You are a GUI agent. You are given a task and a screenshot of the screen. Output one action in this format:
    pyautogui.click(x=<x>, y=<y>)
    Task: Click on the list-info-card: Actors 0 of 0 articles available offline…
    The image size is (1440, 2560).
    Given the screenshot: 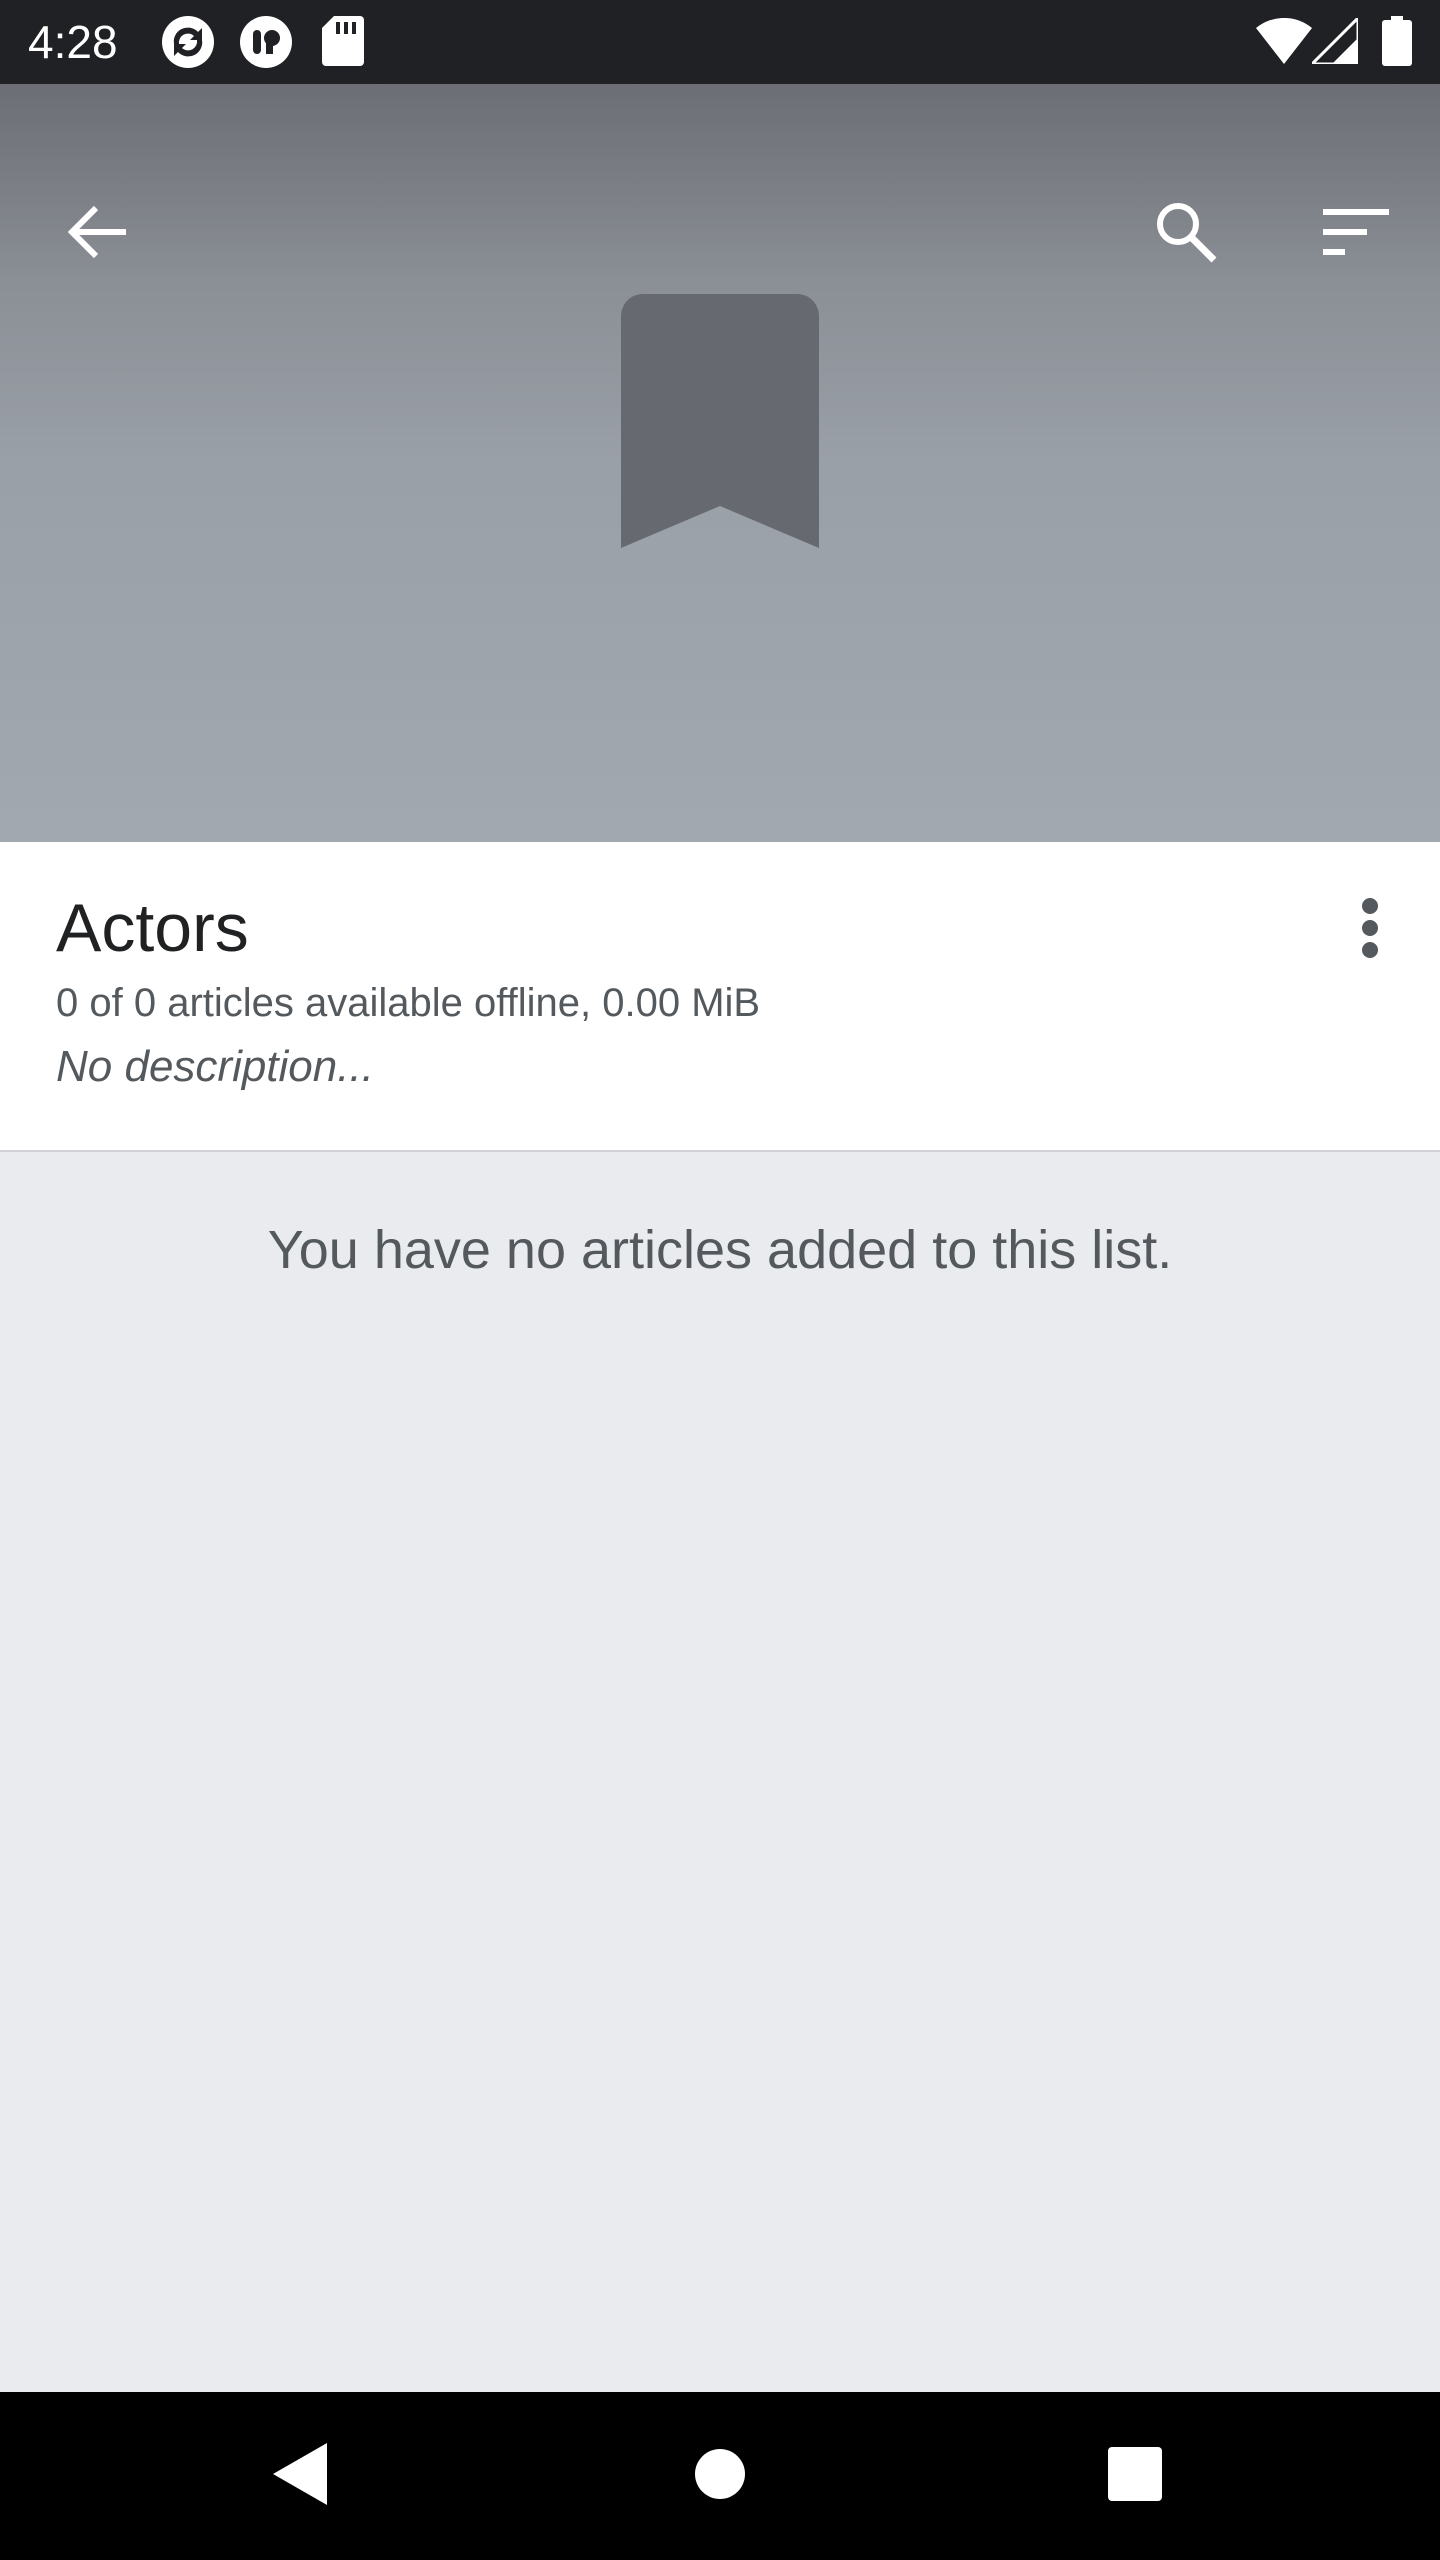 What is the action you would take?
    pyautogui.click(x=720, y=997)
    